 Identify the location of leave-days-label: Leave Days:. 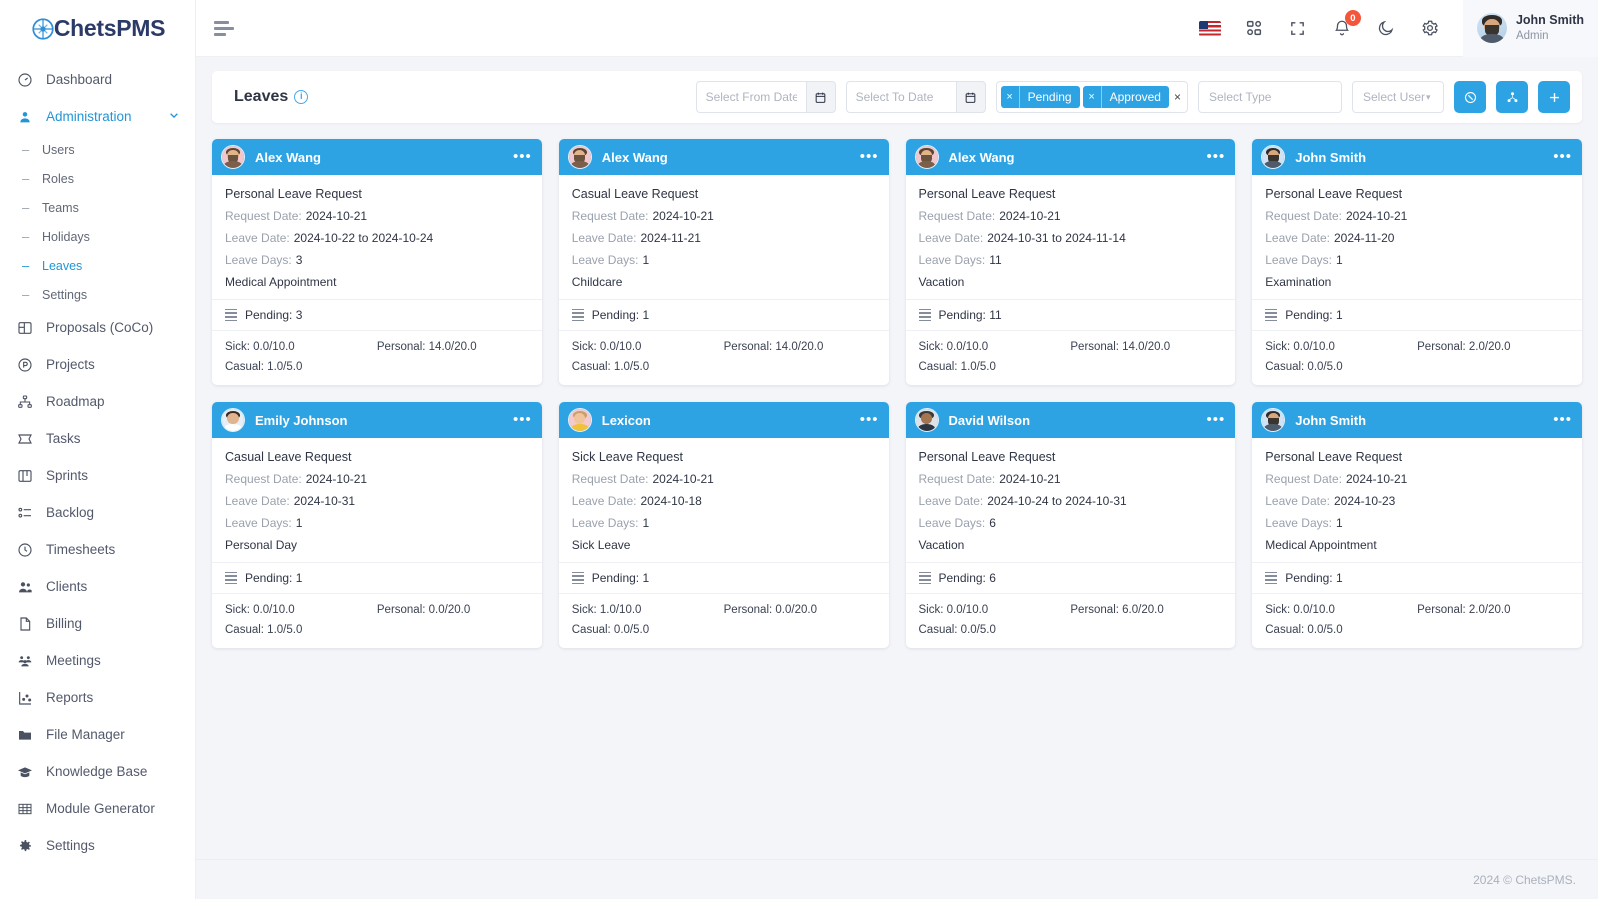
(258, 523).